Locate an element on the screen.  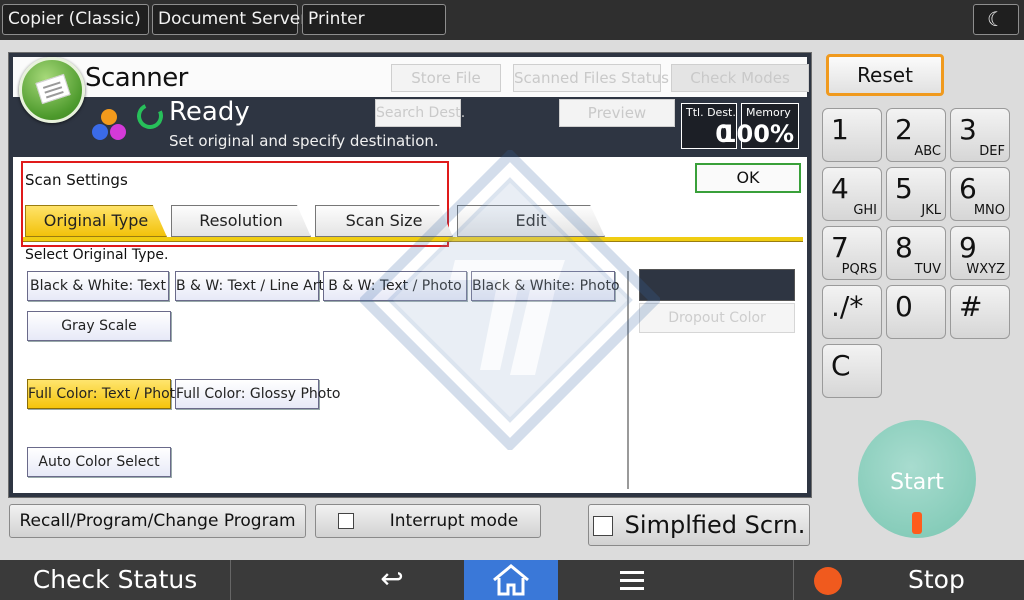
key-letters: GHI is located at coordinates (865, 210).